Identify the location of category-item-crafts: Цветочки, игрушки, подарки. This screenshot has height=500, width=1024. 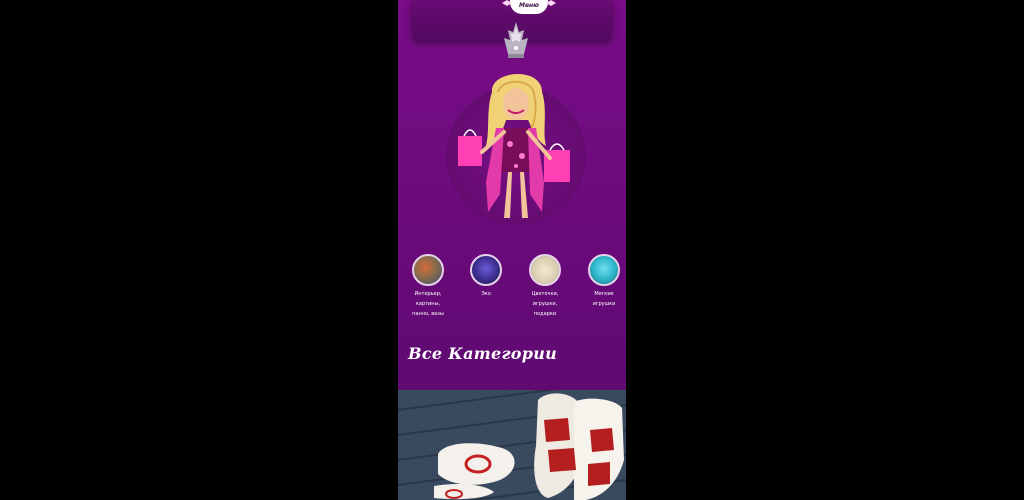
(545, 286).